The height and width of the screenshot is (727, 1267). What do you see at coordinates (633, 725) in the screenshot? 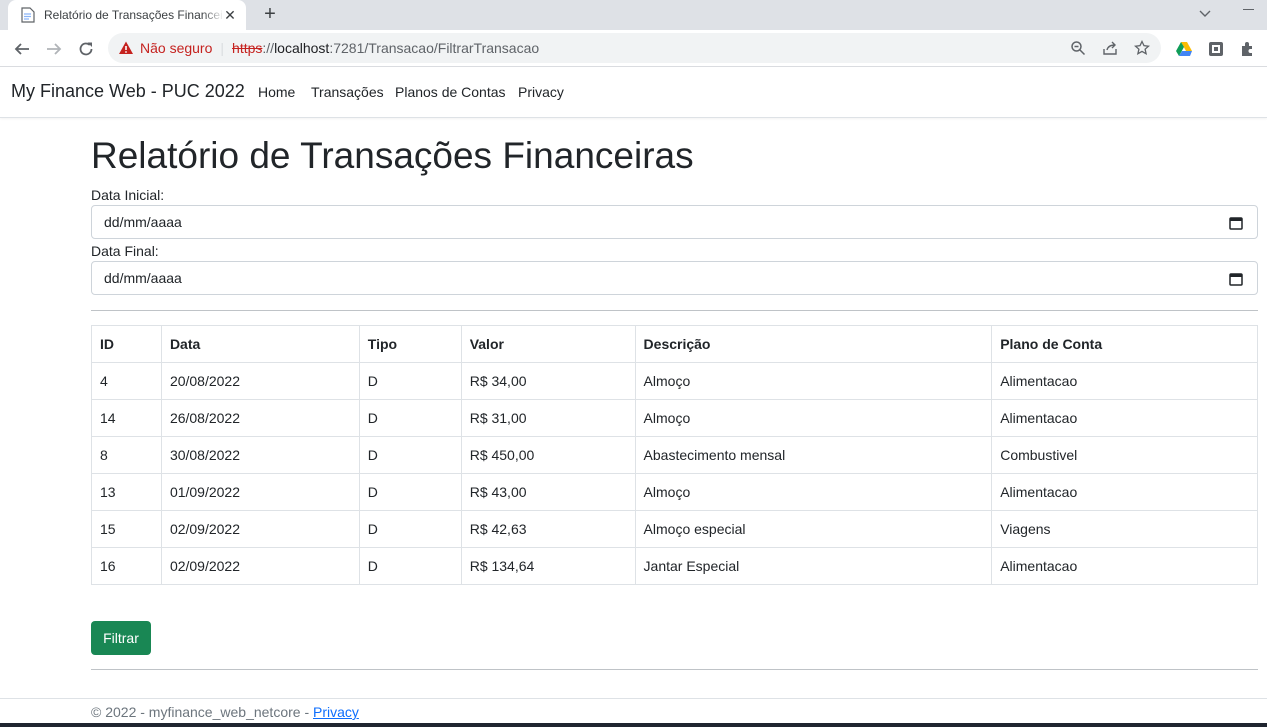
I see `os-taskbar` at bounding box center [633, 725].